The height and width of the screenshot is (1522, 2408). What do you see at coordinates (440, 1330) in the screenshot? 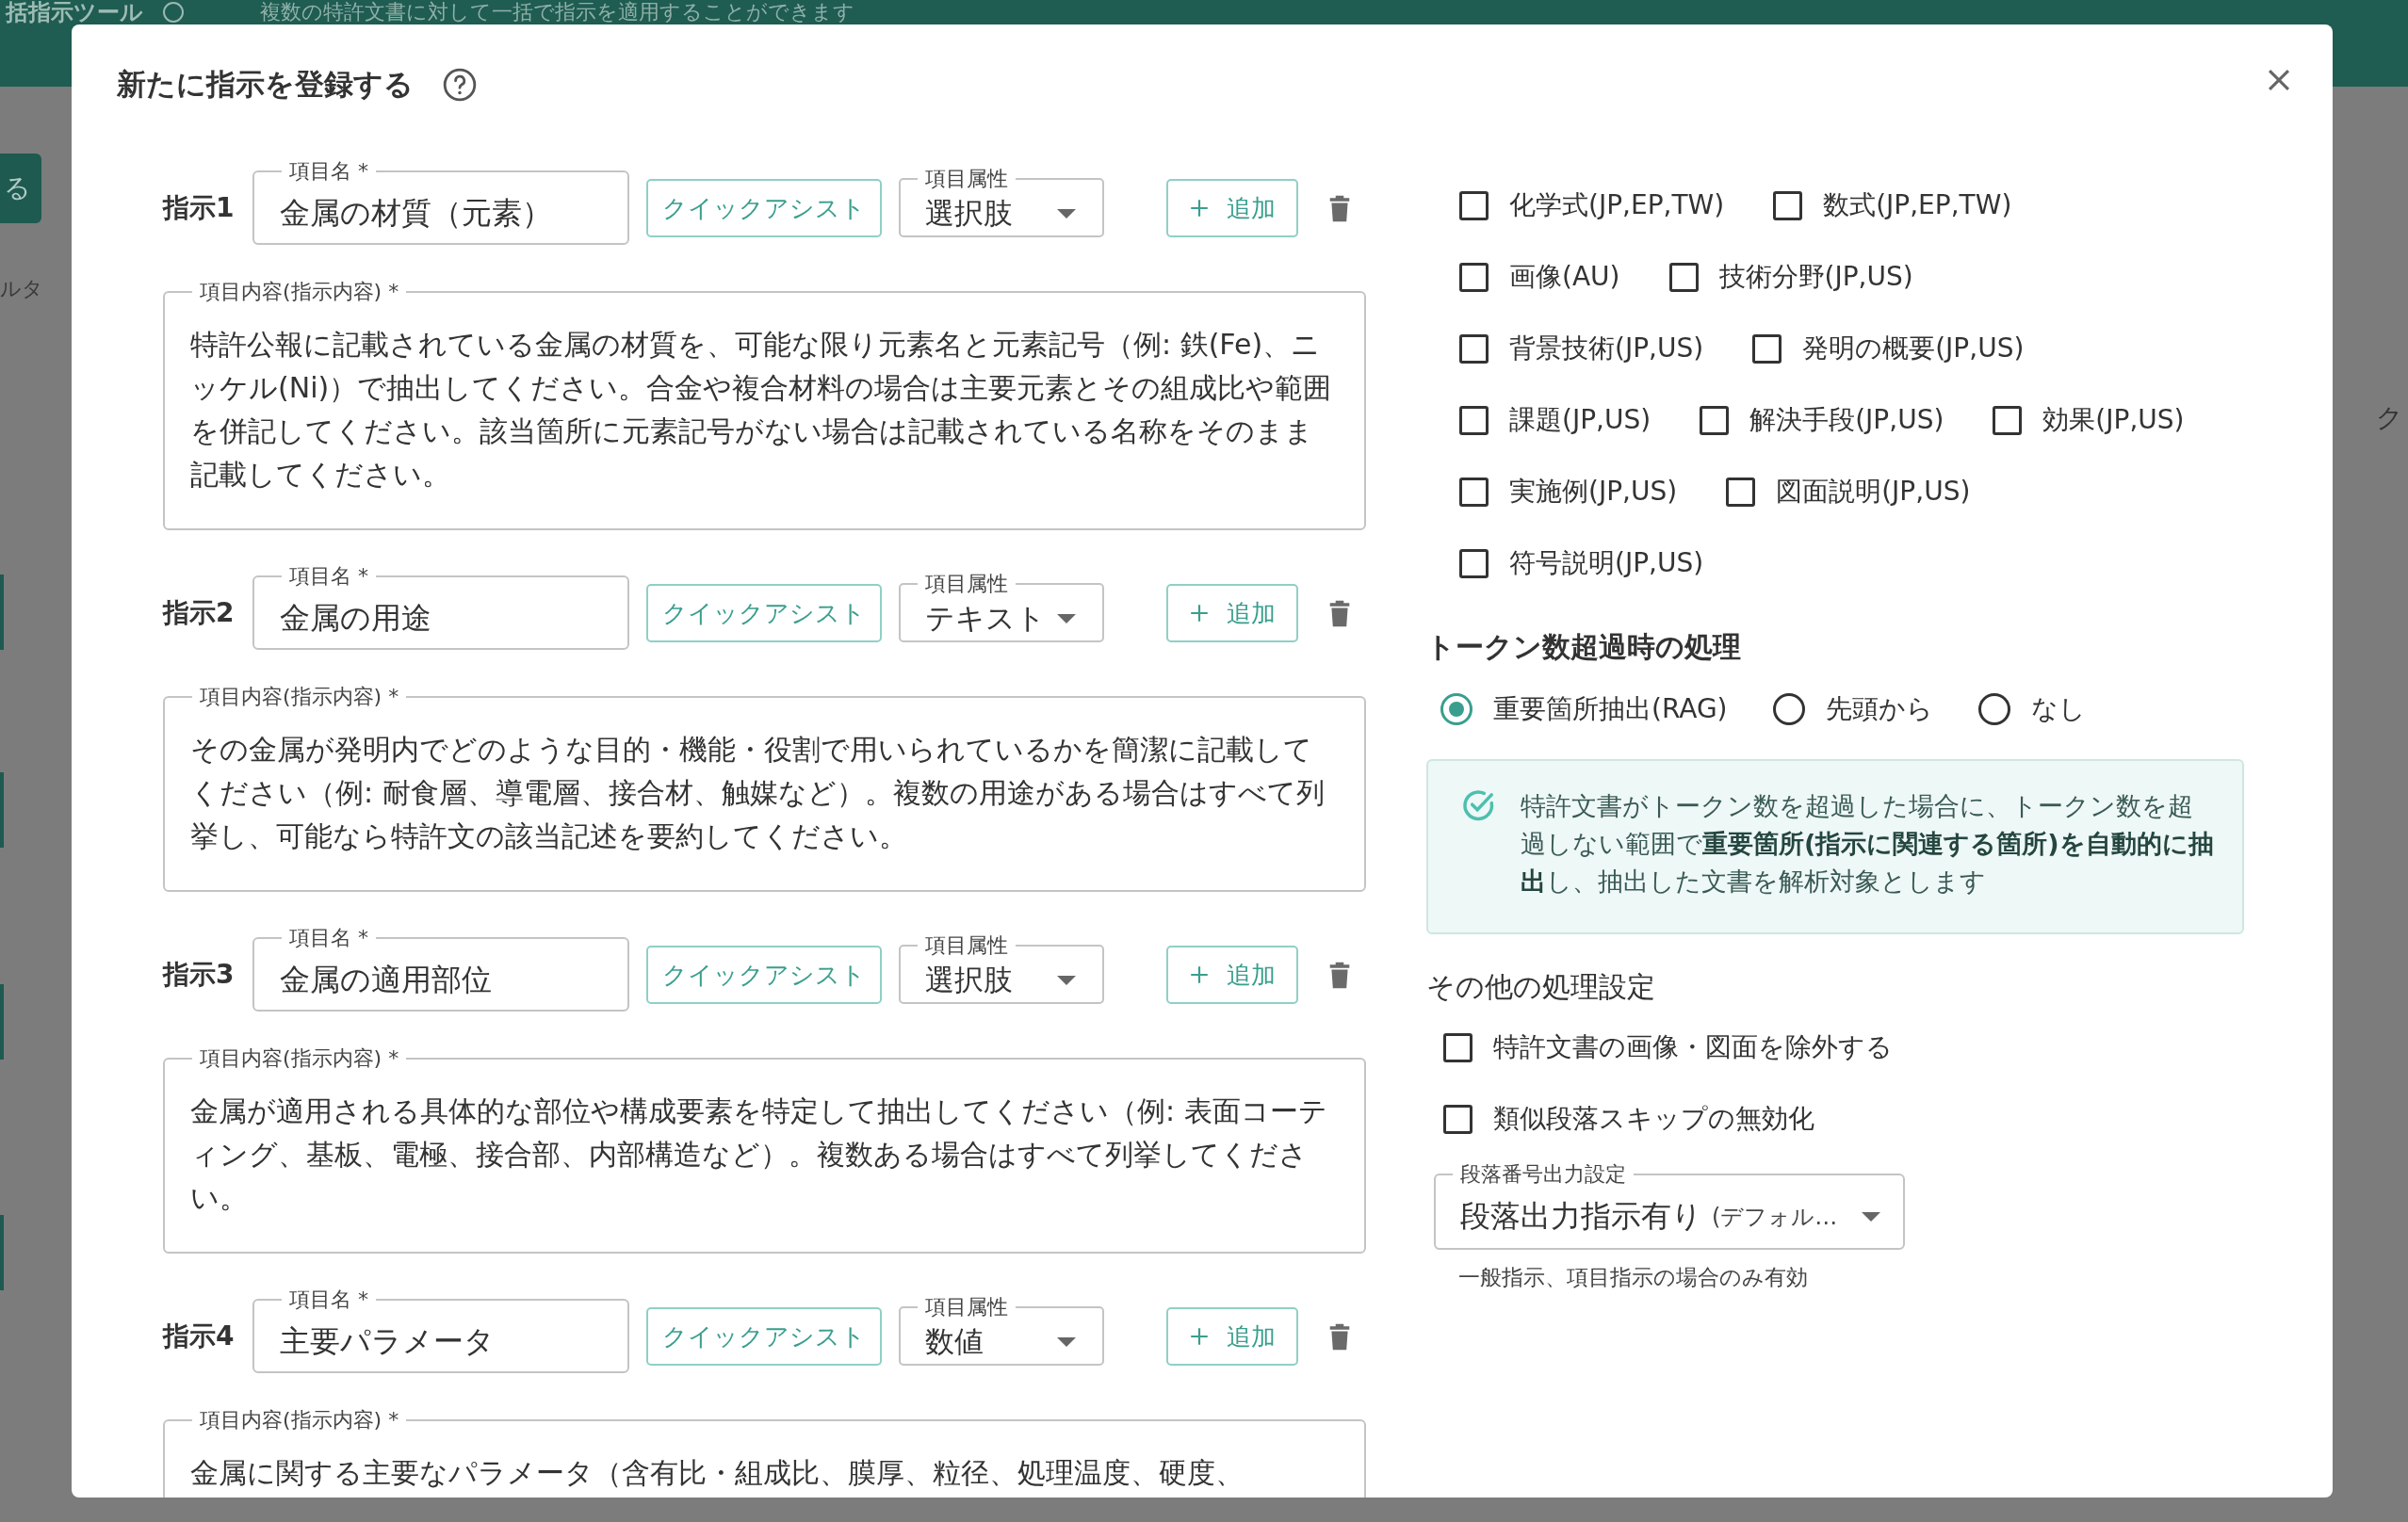
I see `item-name-field: 項目名 * 主要パラメータ` at bounding box center [440, 1330].